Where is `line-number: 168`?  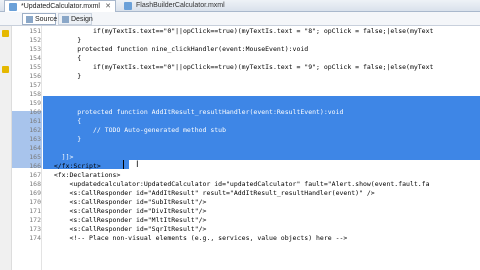
line-number: 168 is located at coordinates (35, 184).